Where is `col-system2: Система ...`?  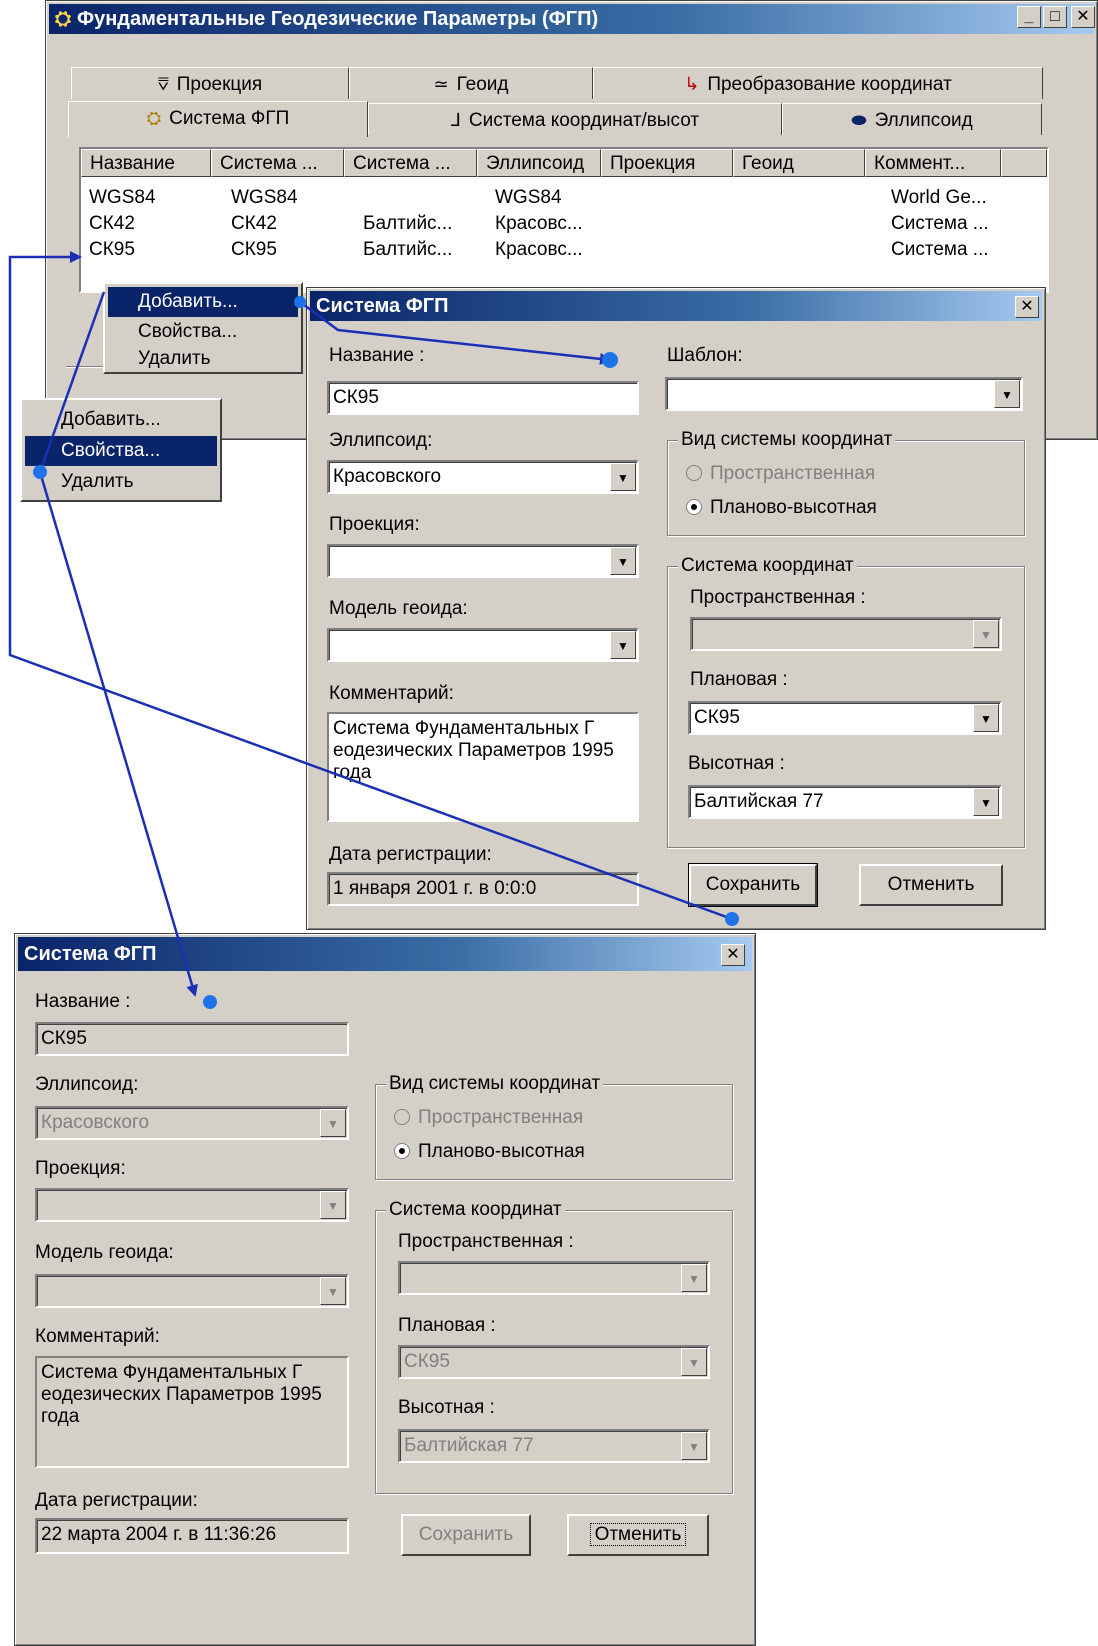 col-system2: Система ... is located at coordinates (410, 163).